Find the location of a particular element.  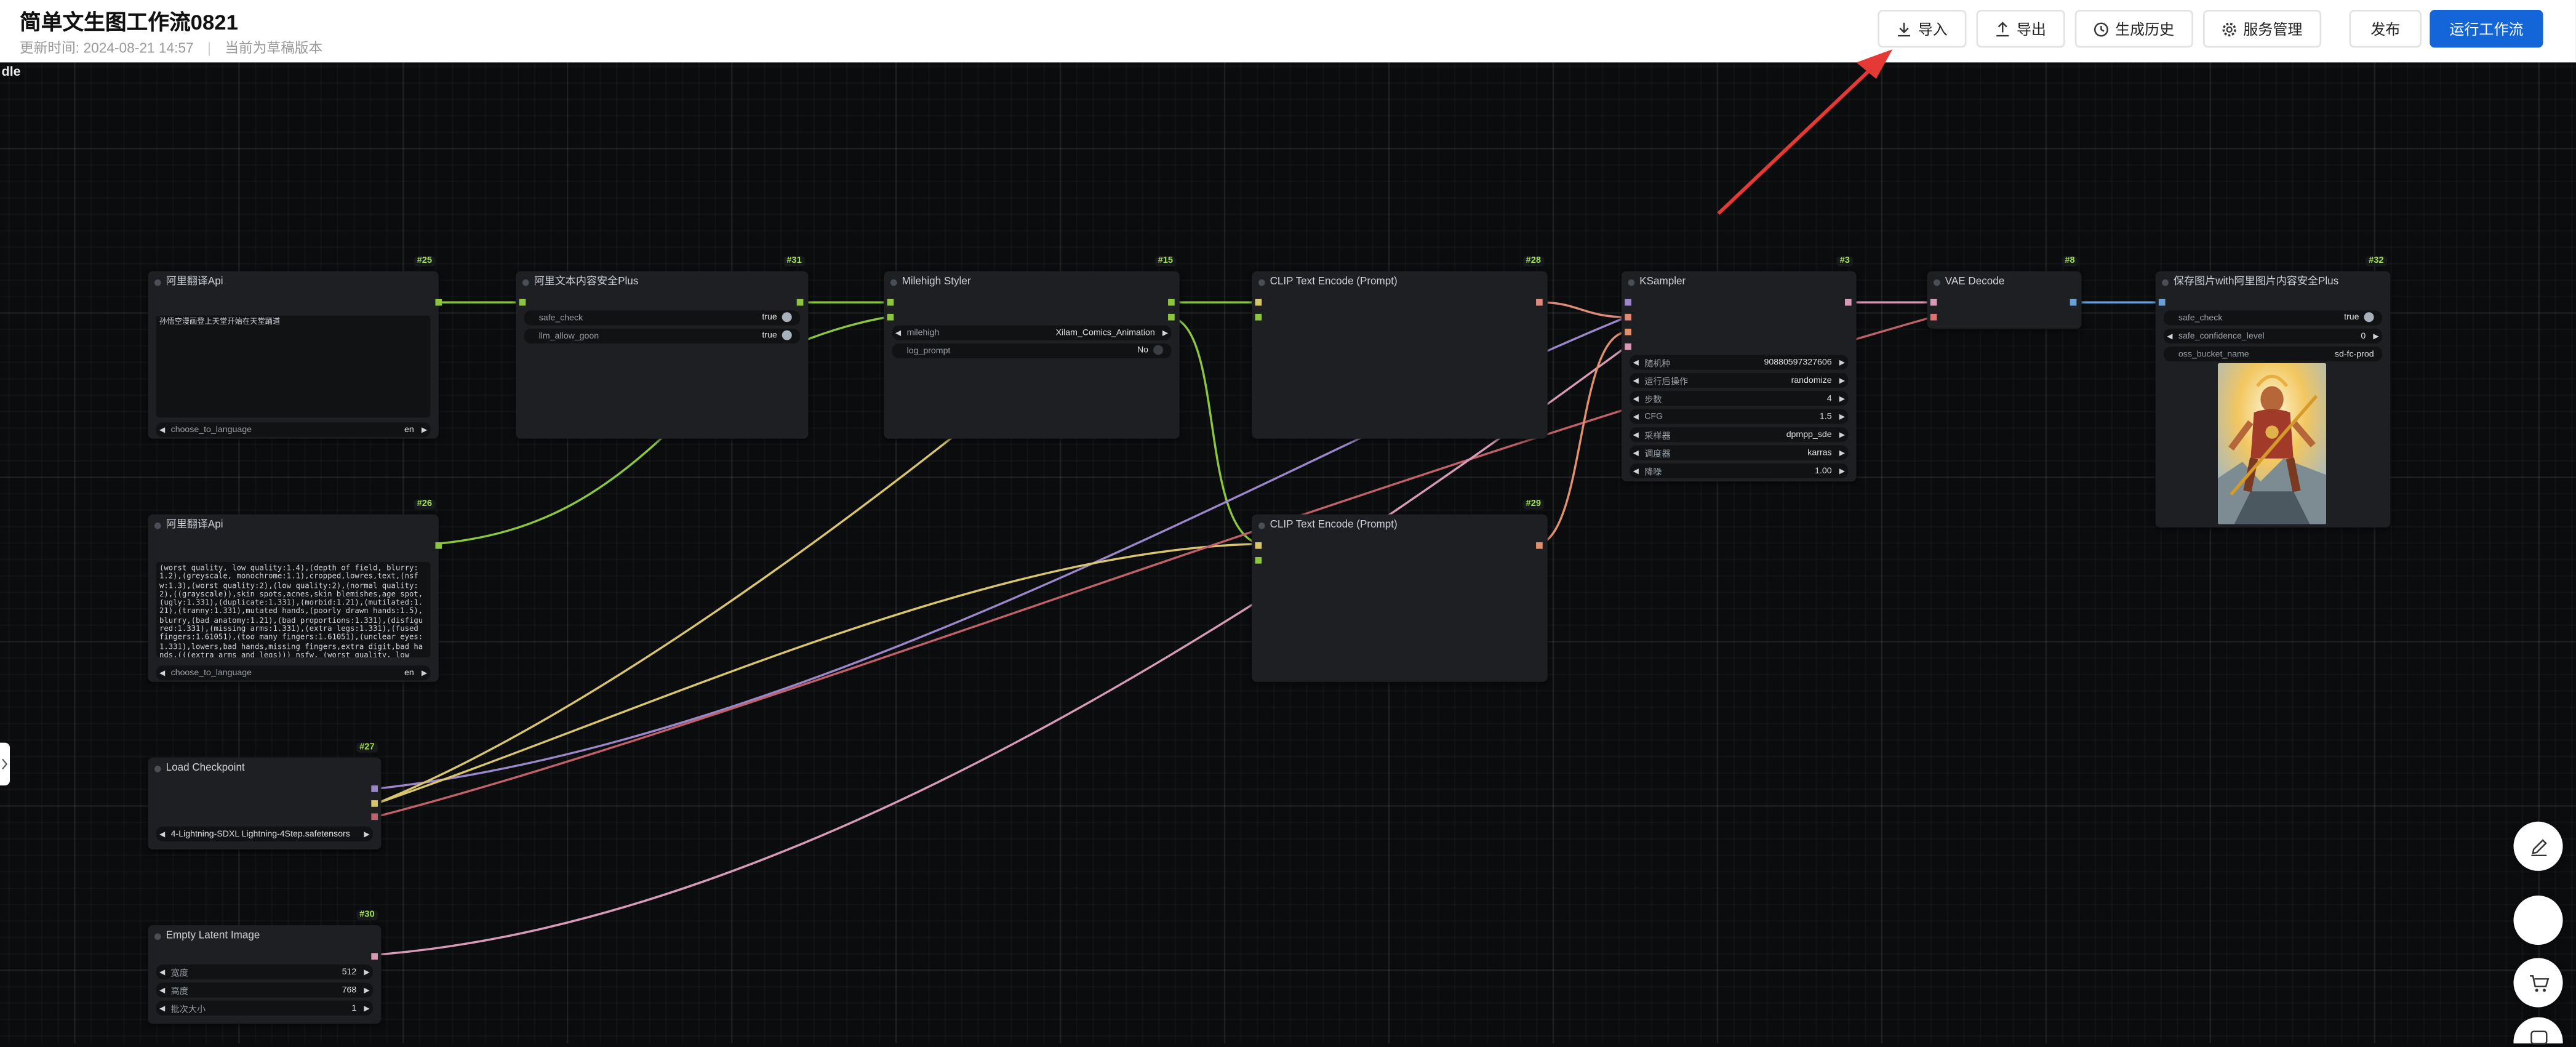

node-title: 保存图片with阿里图片内容安全Plus is located at coordinates (2273, 283).